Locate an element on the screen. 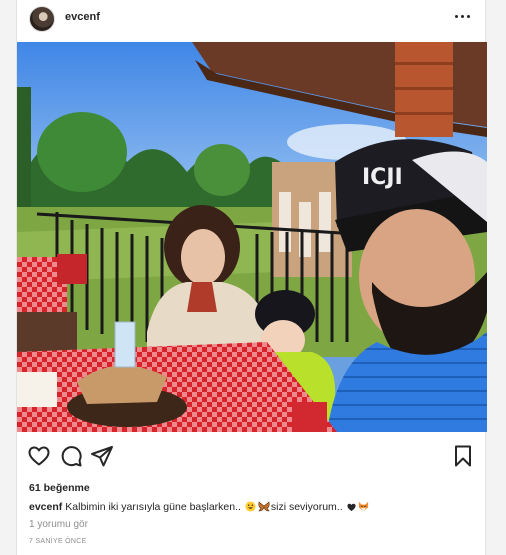  likes-count: 61 beğenme is located at coordinates (59, 488).